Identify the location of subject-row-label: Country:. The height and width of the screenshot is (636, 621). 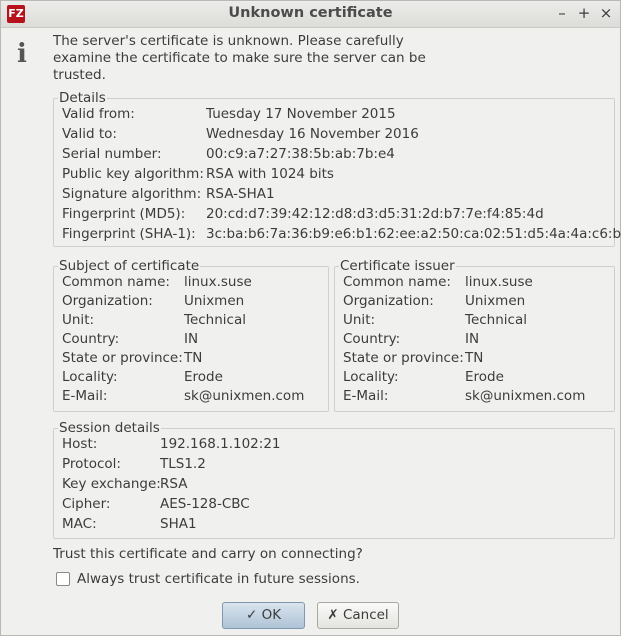
(91, 339).